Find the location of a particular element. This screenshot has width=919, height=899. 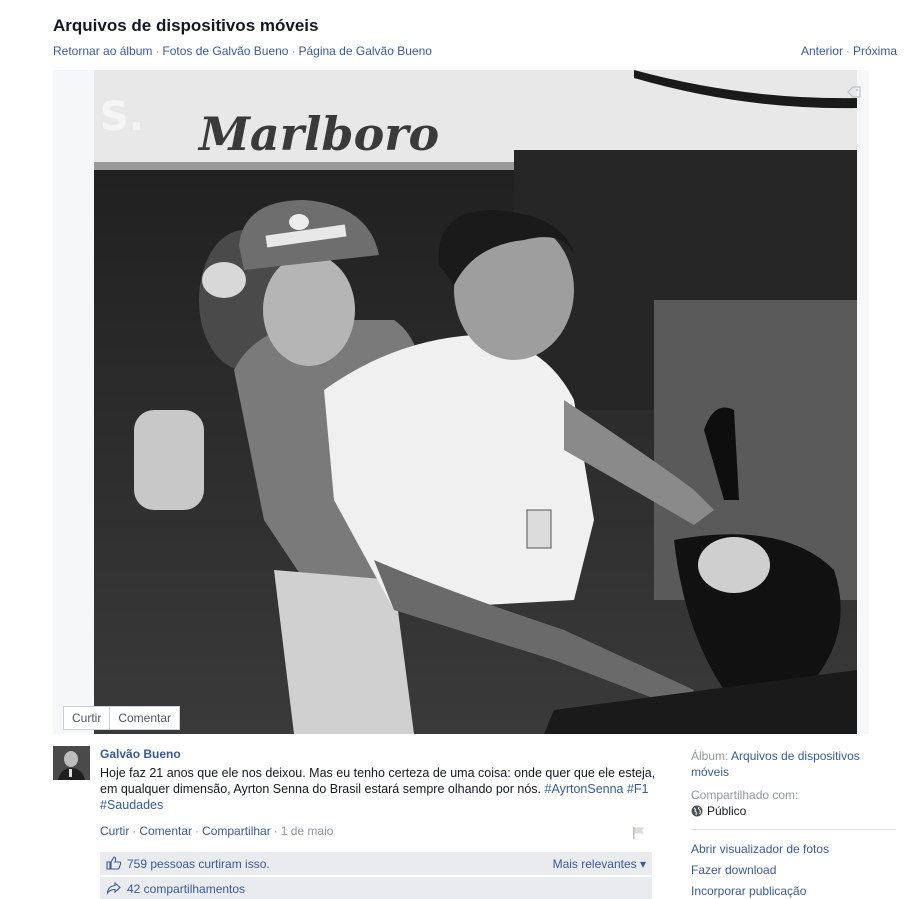

next-photo-link: Próxima is located at coordinates (875, 51).